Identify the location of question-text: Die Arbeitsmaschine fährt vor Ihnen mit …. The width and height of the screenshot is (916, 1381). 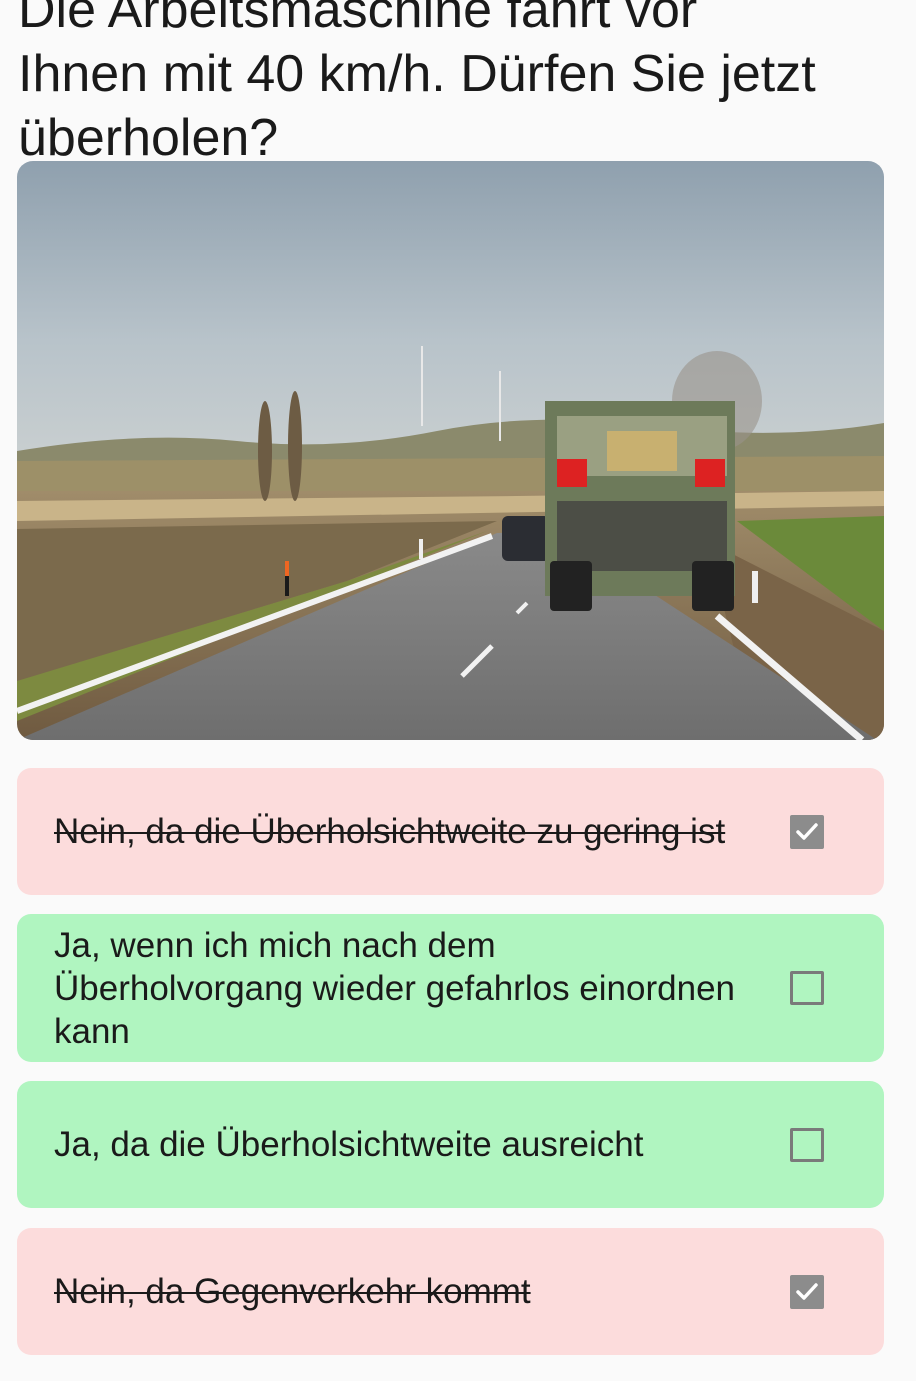
(458, 85).